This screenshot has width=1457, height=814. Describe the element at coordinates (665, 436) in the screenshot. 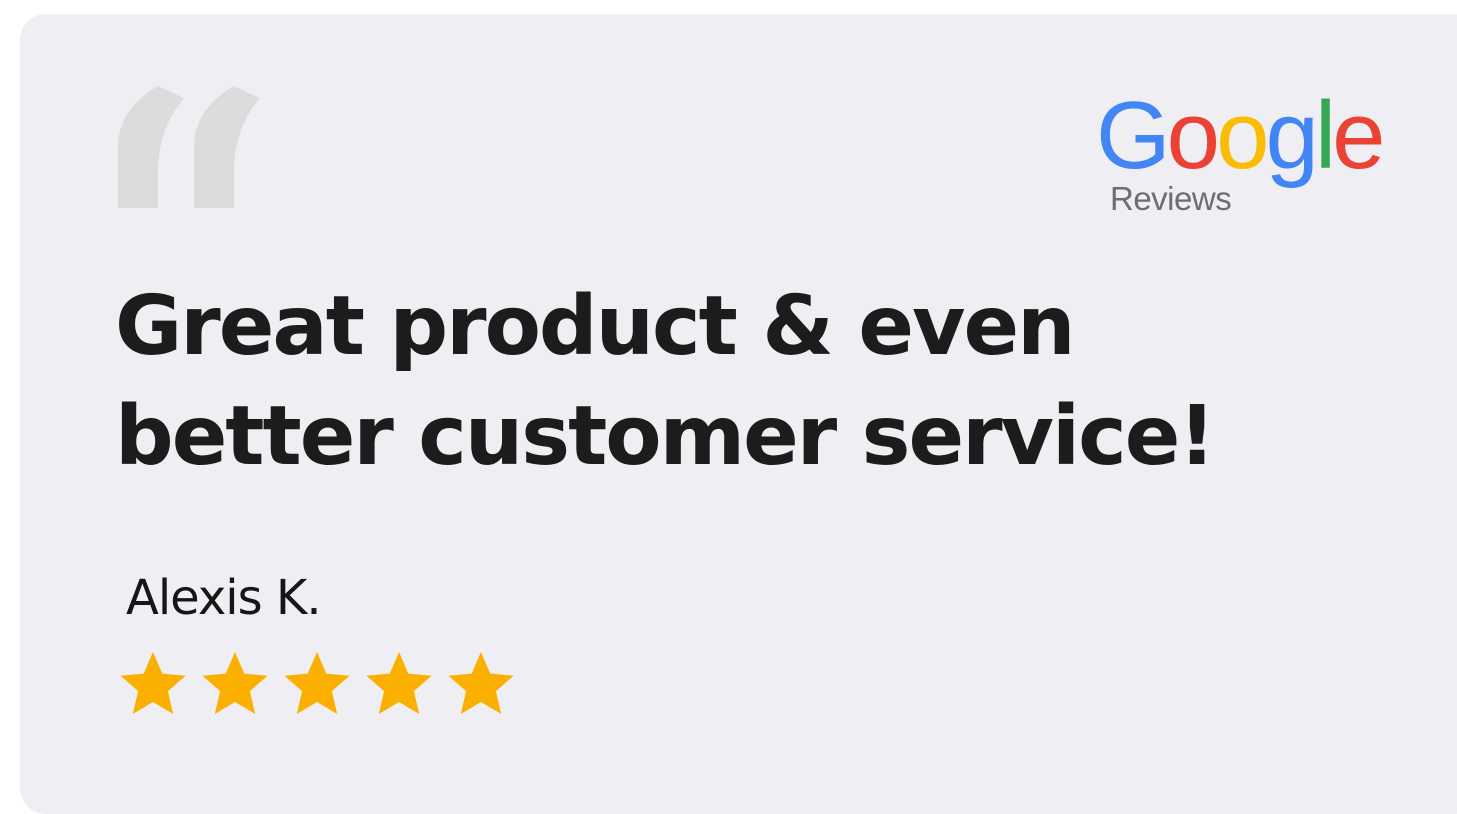

I see `review-headline-line-2: better customer service!` at that location.